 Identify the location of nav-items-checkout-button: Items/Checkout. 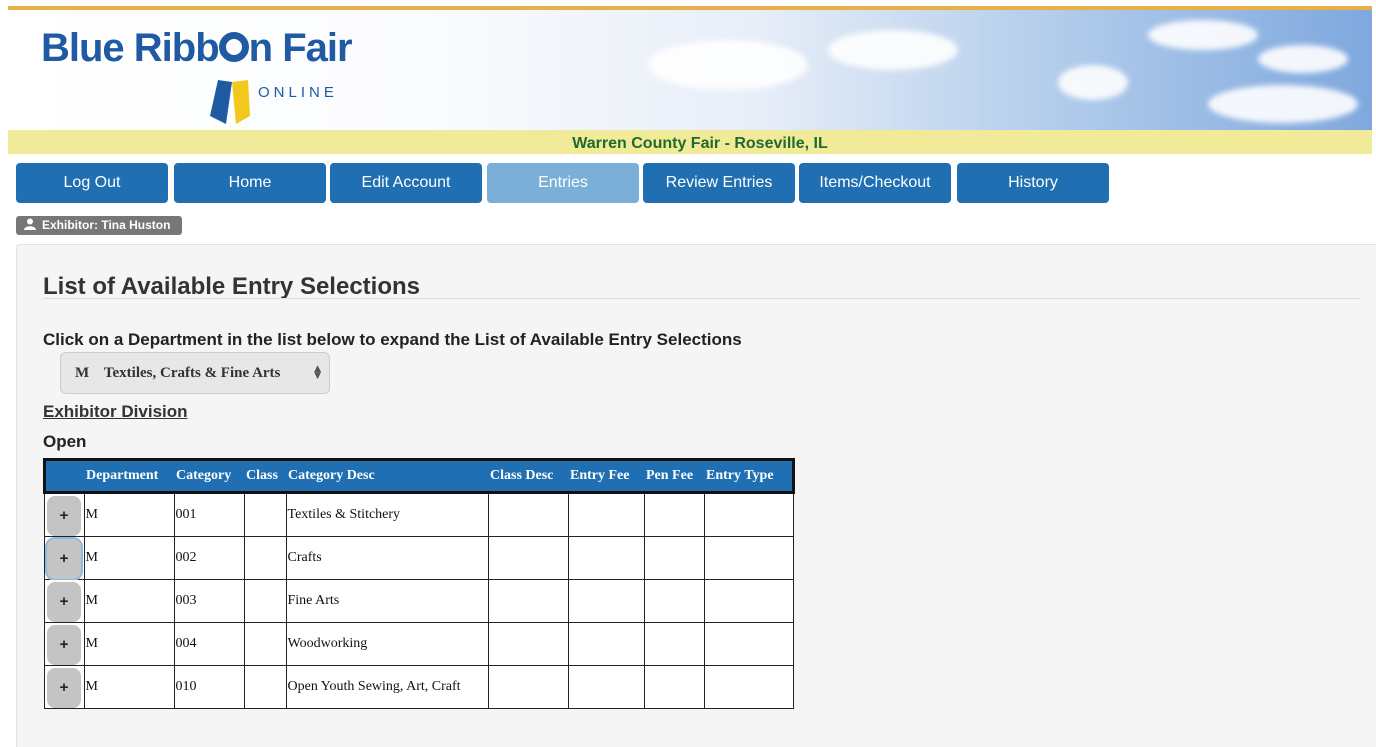
(875, 183).